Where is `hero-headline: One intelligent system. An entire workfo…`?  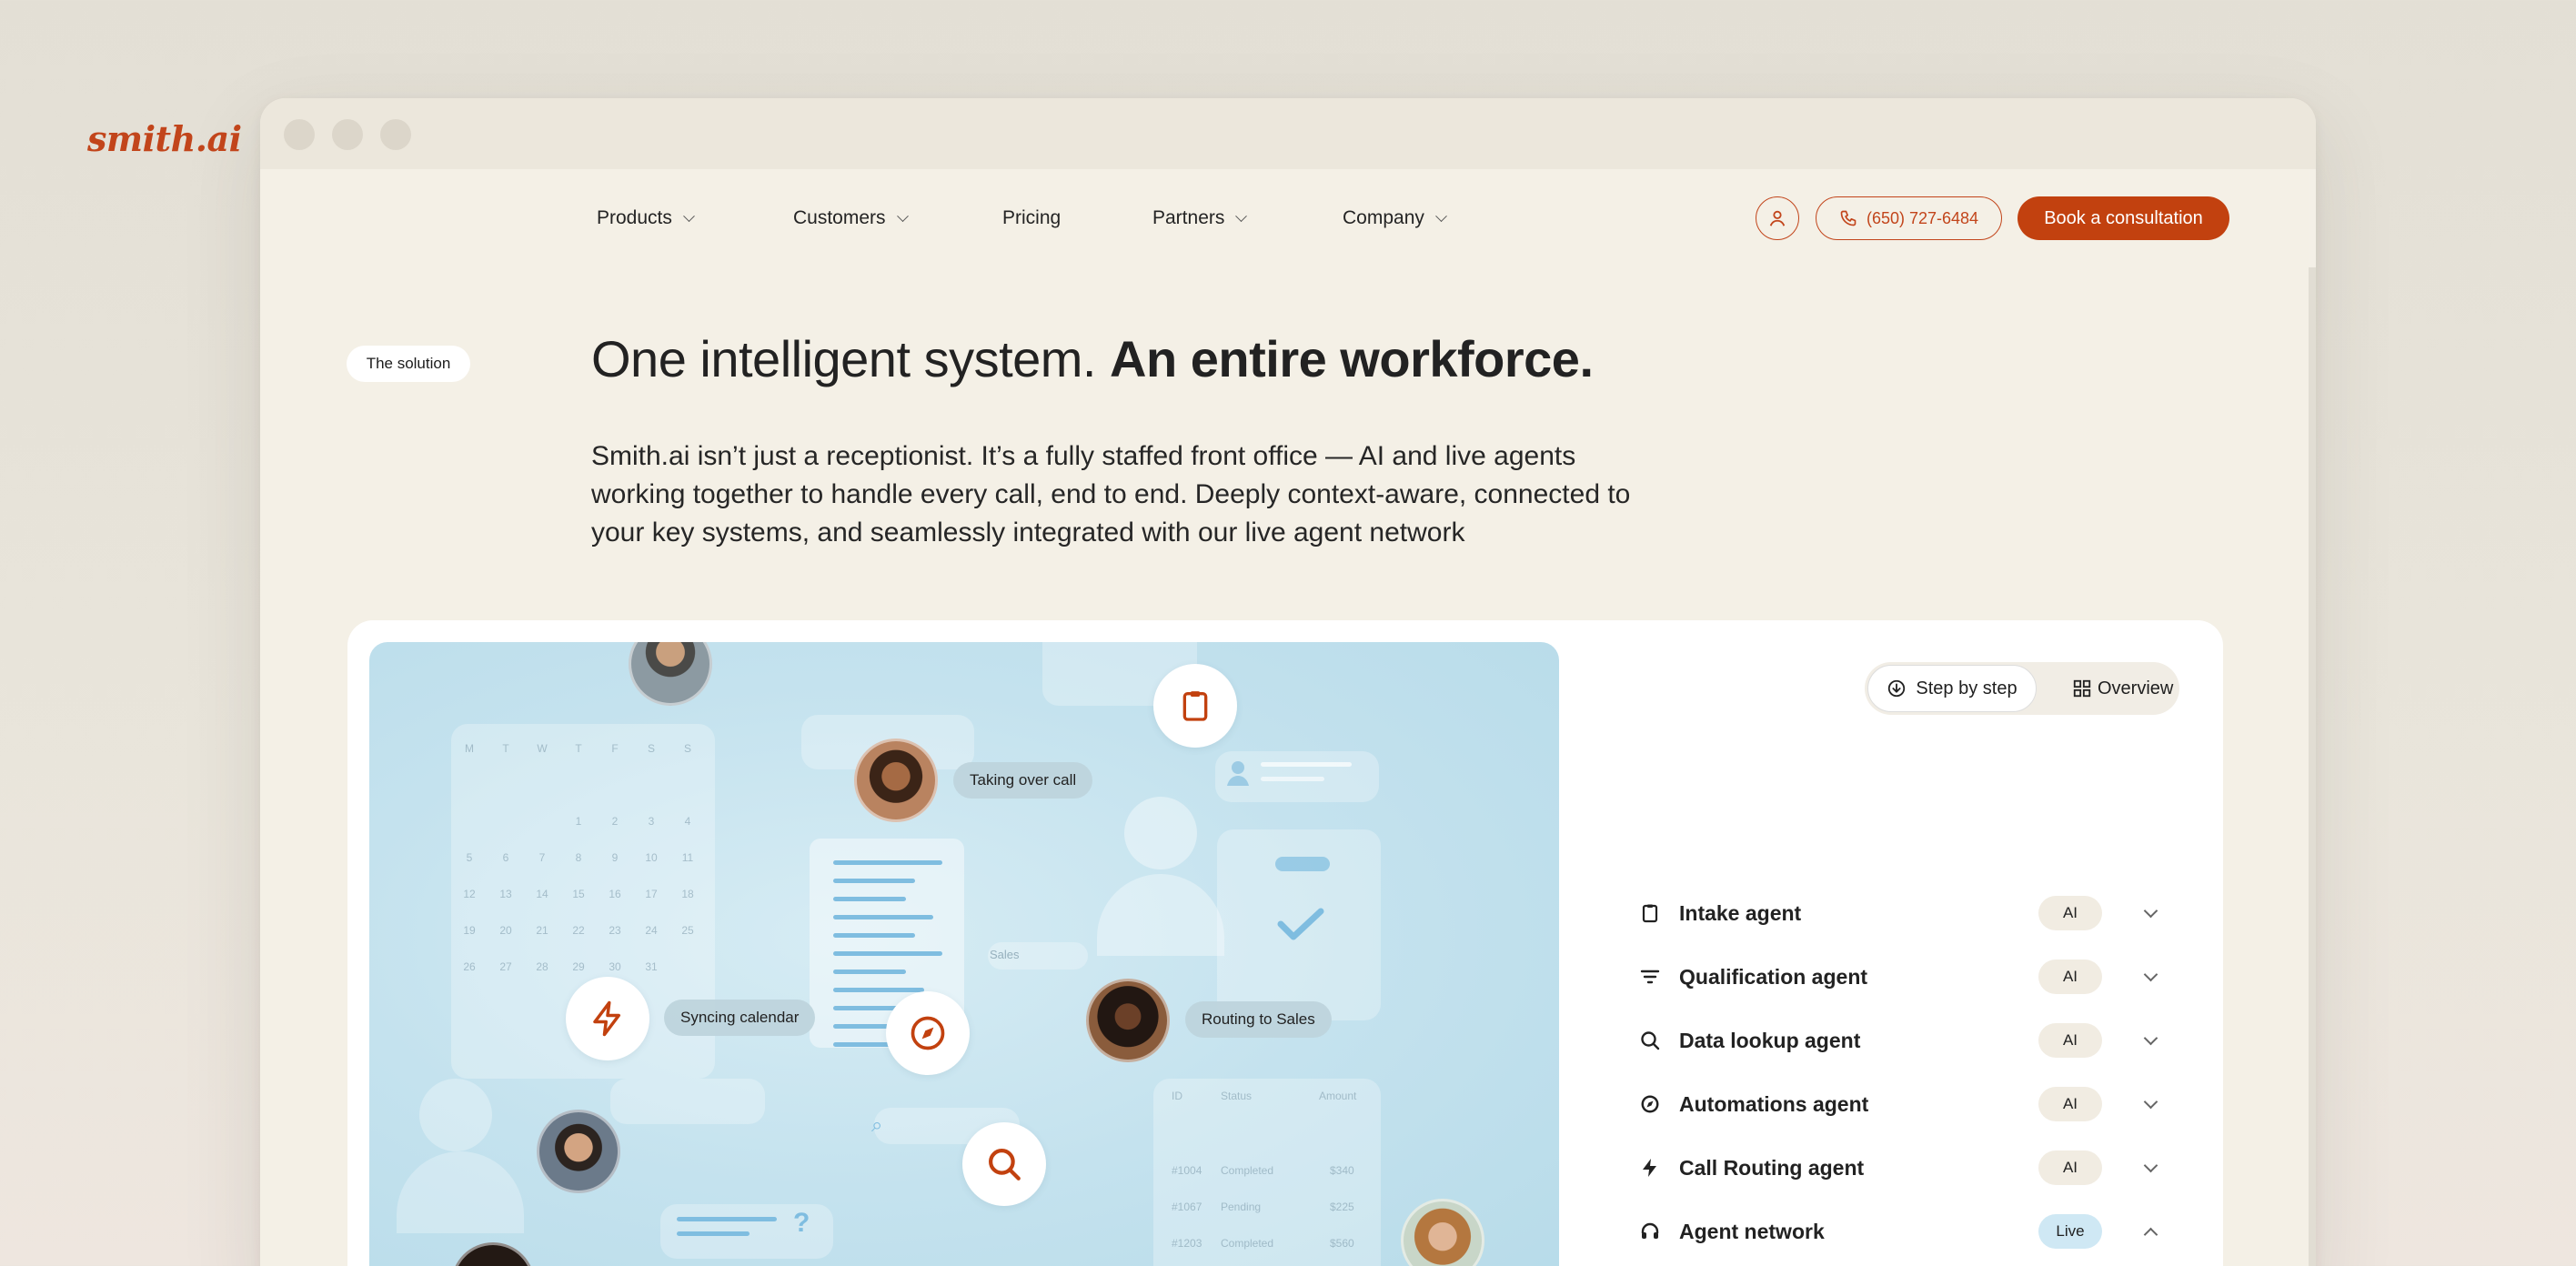
hero-headline: One intelligent system. An entire workfo… is located at coordinates (1092, 358).